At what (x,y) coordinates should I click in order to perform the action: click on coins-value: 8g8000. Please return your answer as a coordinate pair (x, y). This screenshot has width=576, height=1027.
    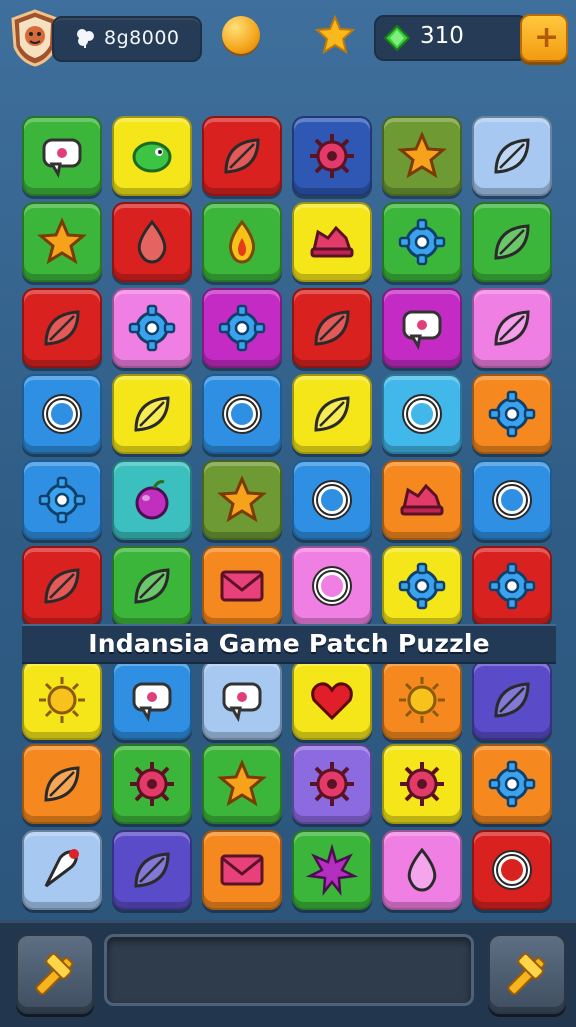
    Looking at the image, I should click on (142, 38).